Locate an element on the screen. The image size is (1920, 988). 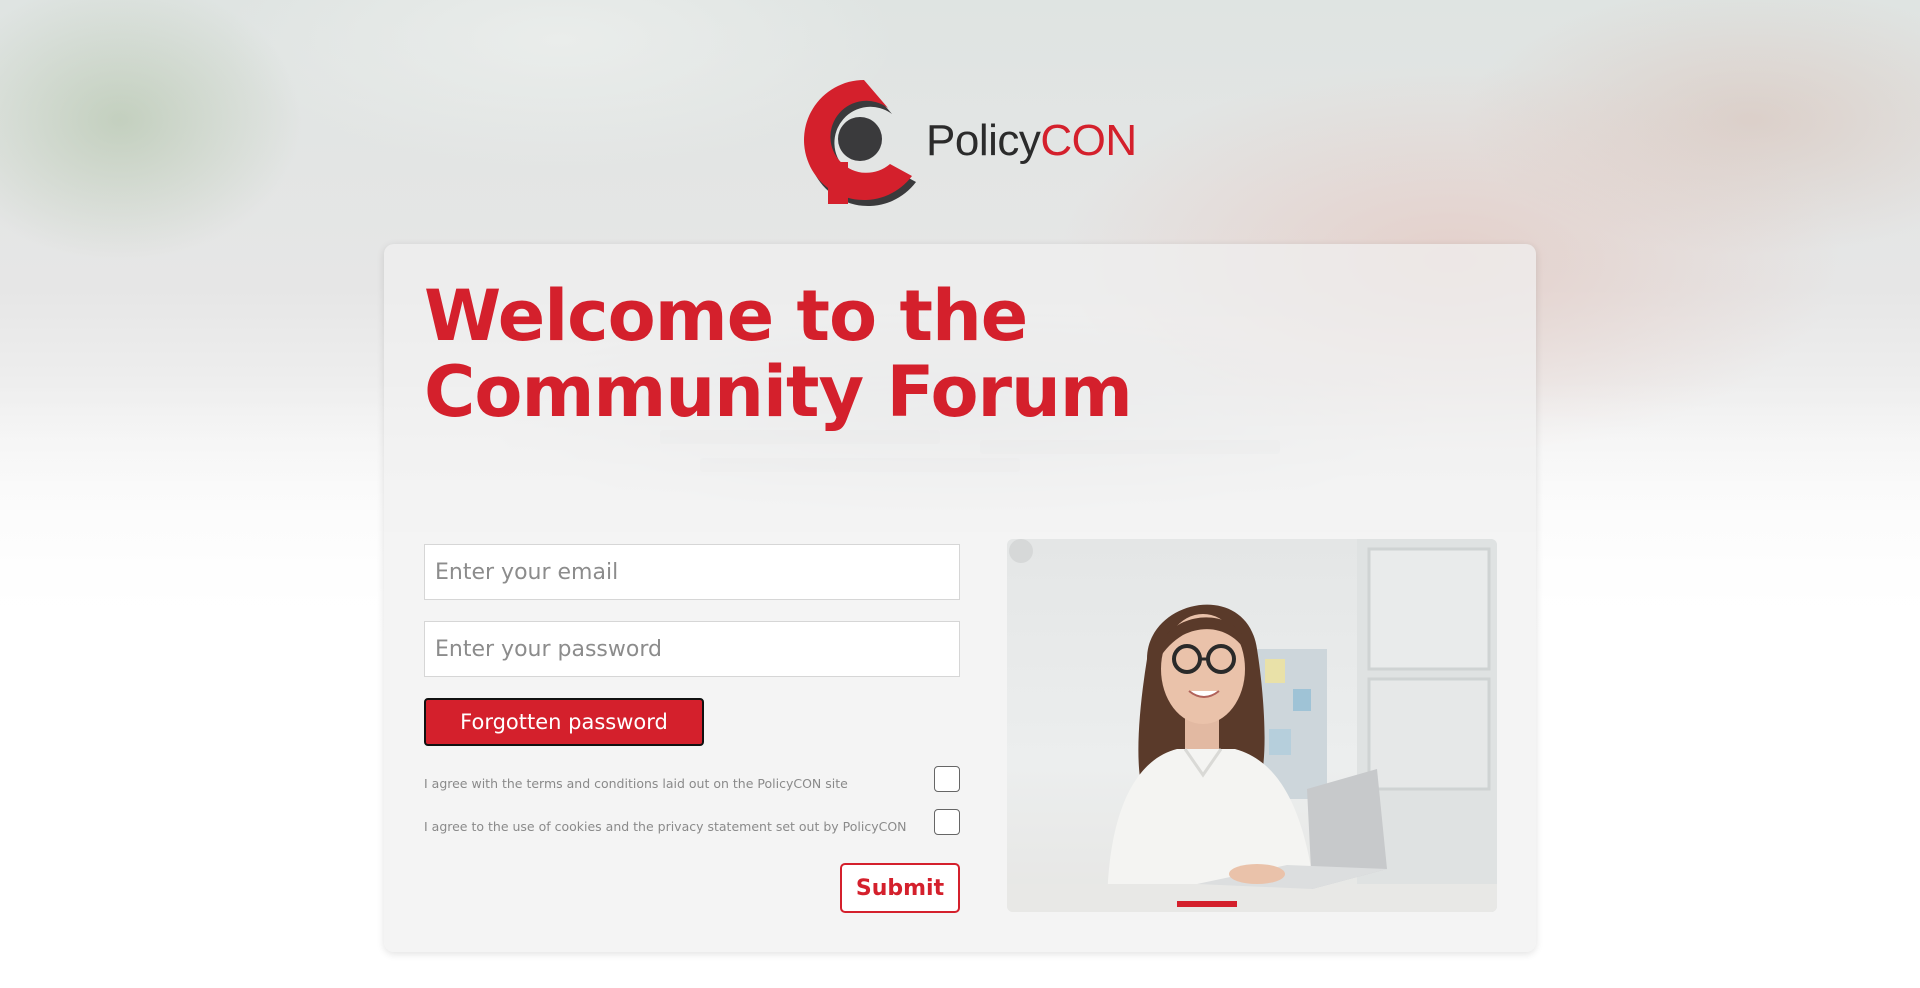
woman-at-laptop-photo is located at coordinates (1252, 725).